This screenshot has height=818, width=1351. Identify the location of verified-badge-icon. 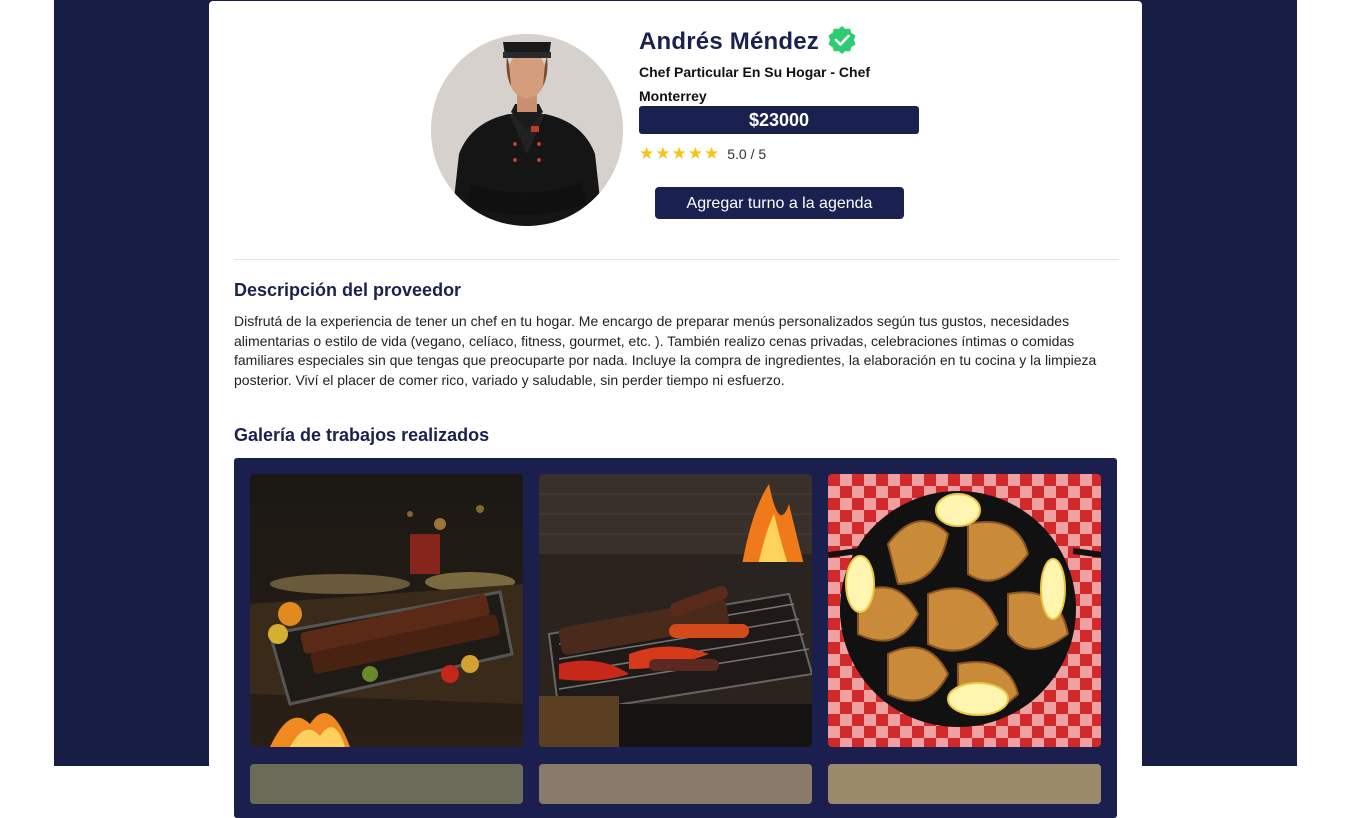
(842, 42).